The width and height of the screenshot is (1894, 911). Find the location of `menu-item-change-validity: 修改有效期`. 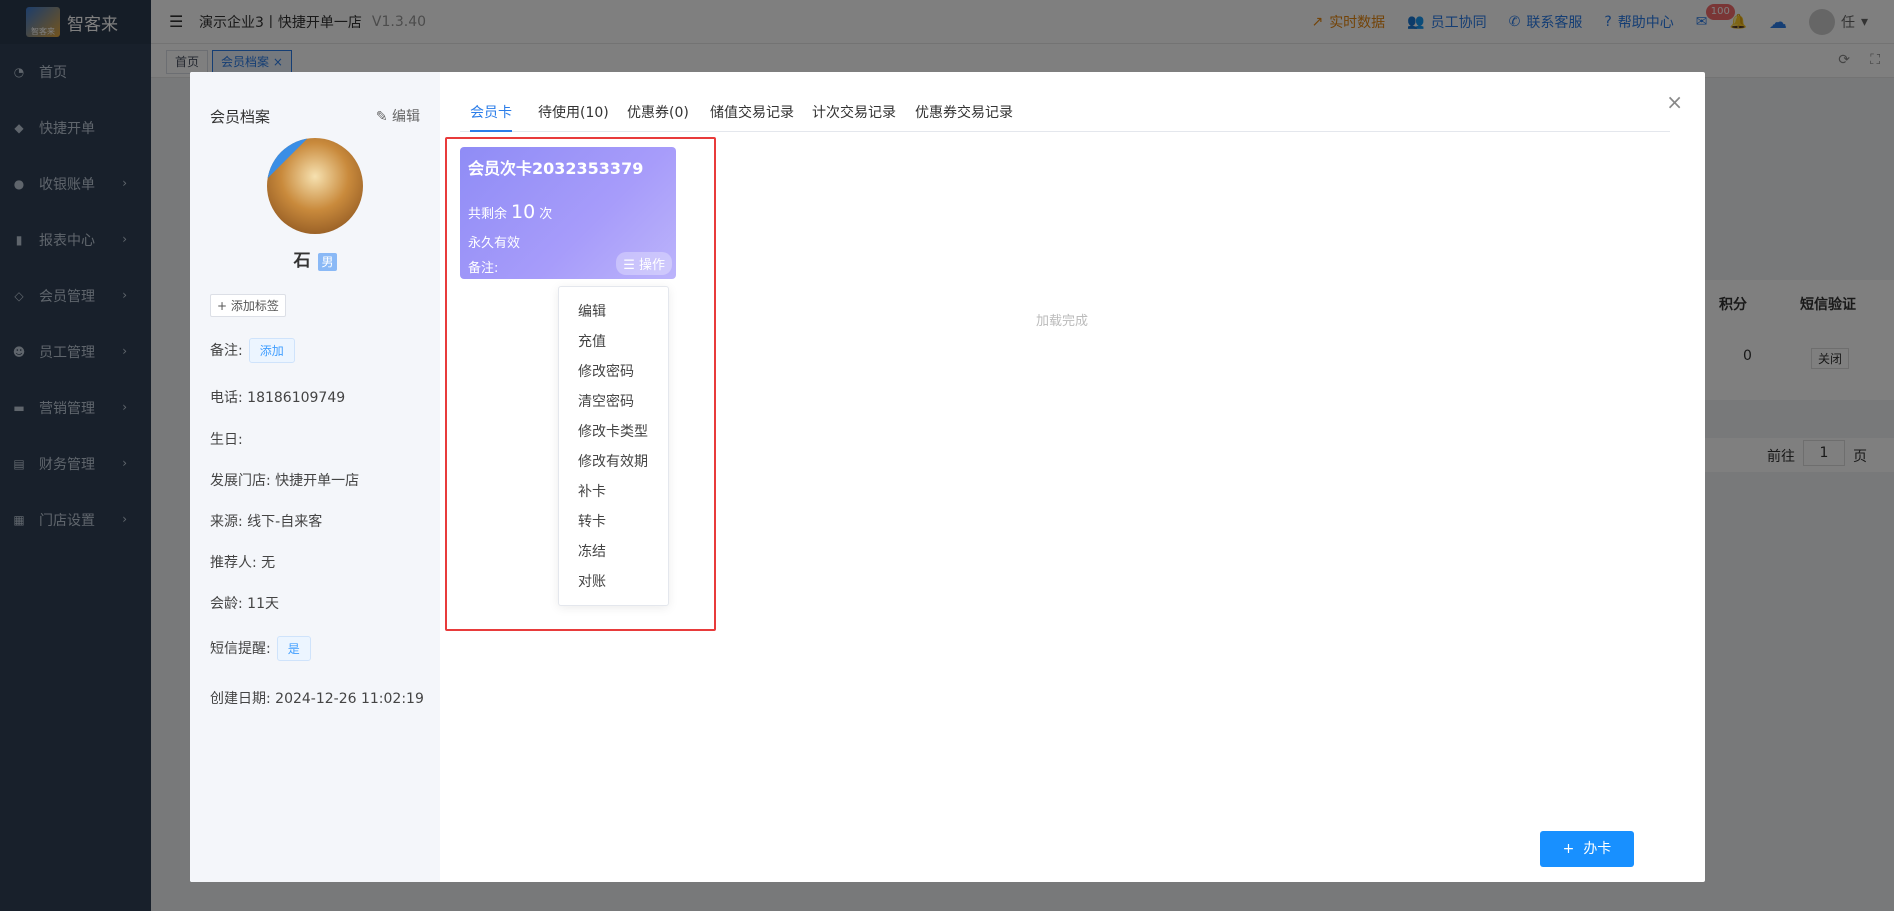

menu-item-change-validity: 修改有效期 is located at coordinates (613, 462).